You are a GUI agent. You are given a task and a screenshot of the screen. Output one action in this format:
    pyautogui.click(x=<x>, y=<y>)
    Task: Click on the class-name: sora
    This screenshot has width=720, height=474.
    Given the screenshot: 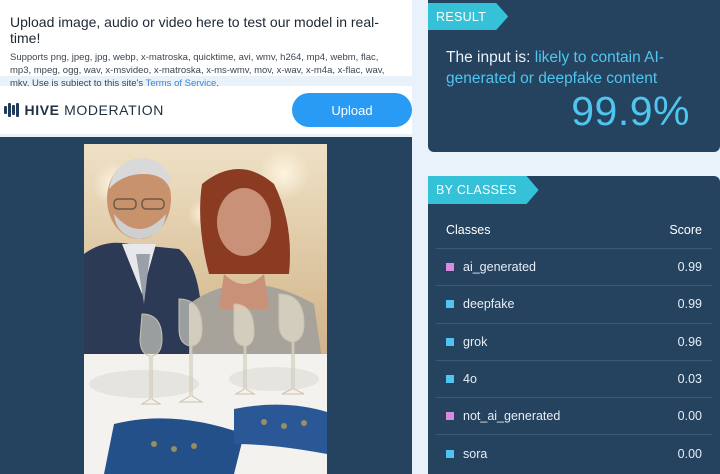 What is the action you would take?
    pyautogui.click(x=475, y=453)
    